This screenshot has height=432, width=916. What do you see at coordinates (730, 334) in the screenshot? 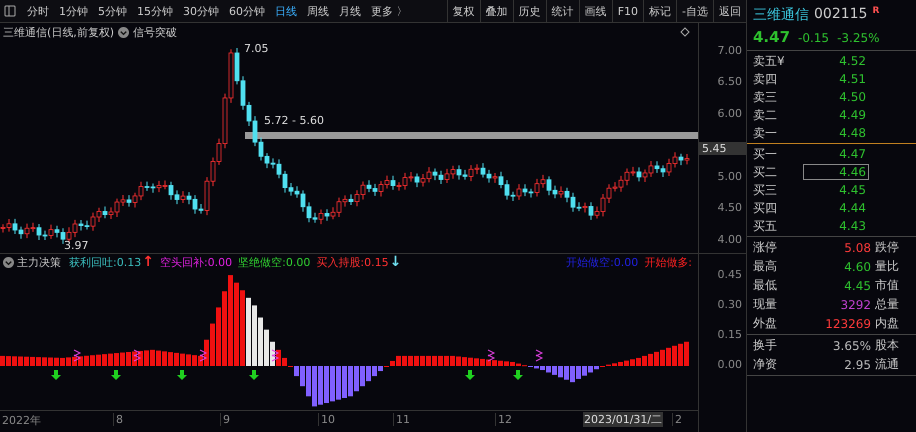
I see `y-axis-label: 0.15` at bounding box center [730, 334].